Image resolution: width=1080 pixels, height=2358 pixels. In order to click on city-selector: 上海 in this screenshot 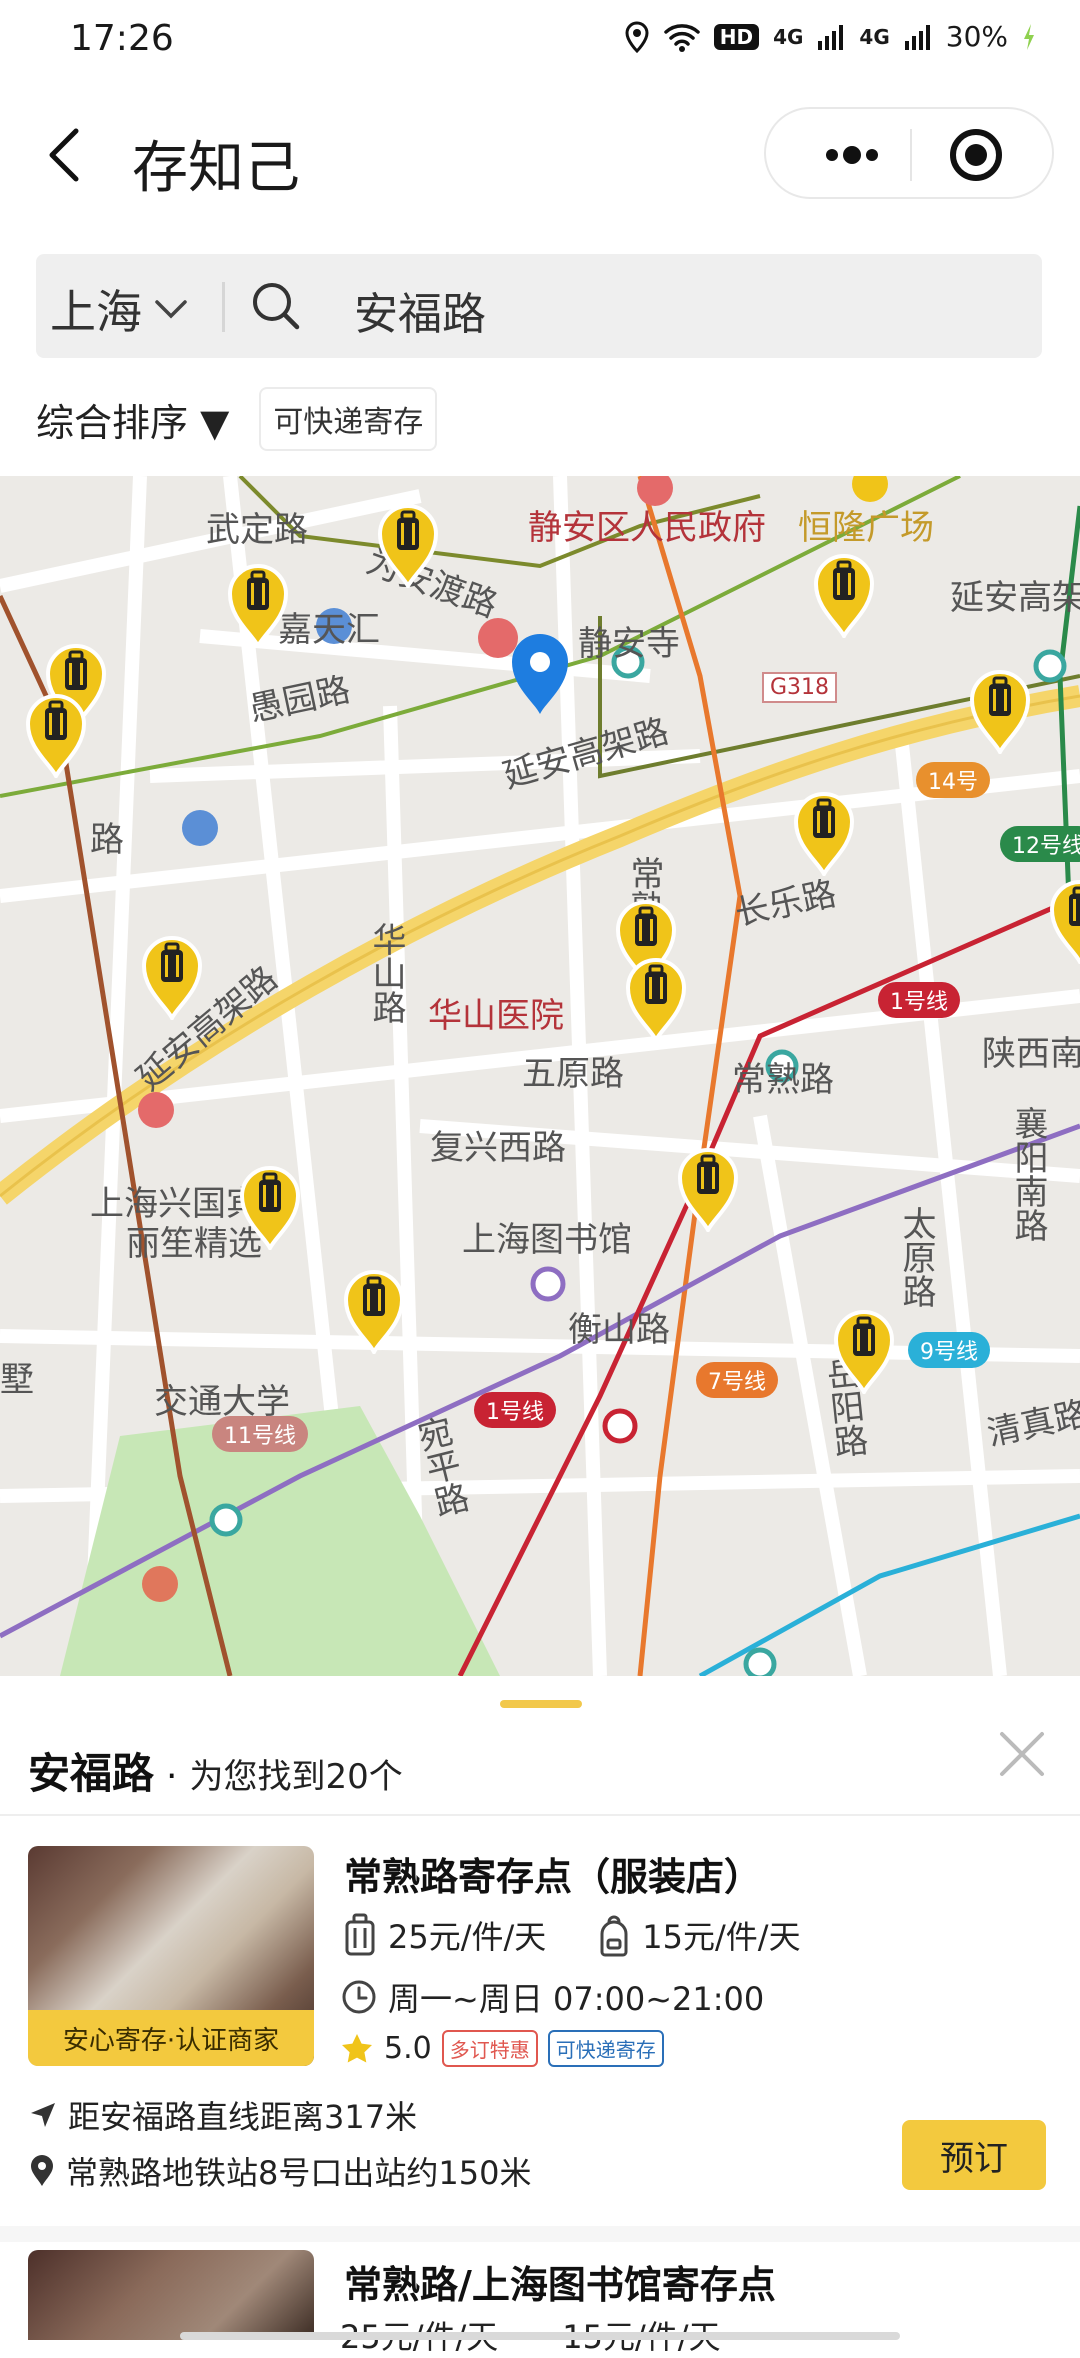, I will do `click(119, 309)`.